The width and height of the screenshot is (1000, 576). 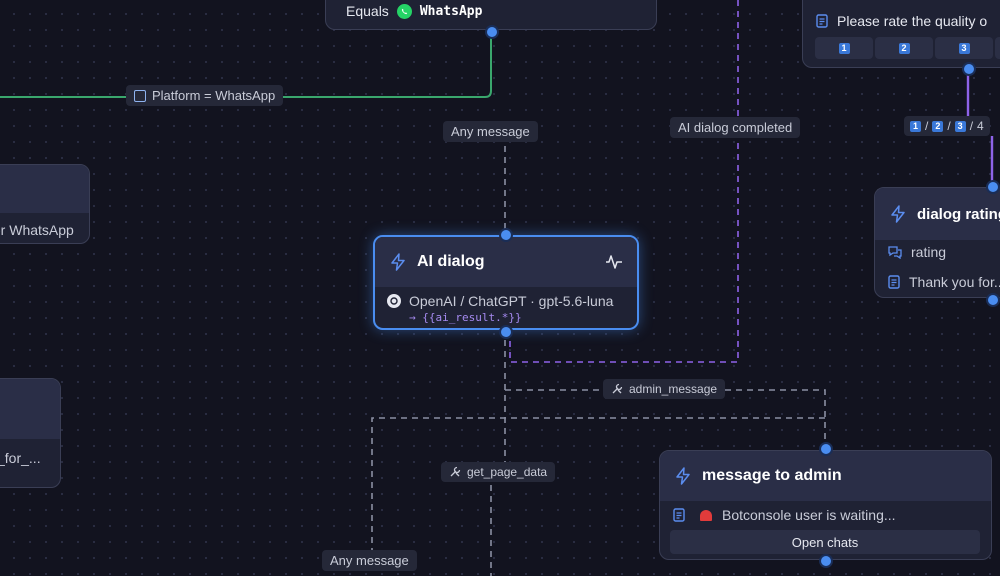 I want to click on edge-label-any-message-bottom: Any message, so click(x=369, y=560).